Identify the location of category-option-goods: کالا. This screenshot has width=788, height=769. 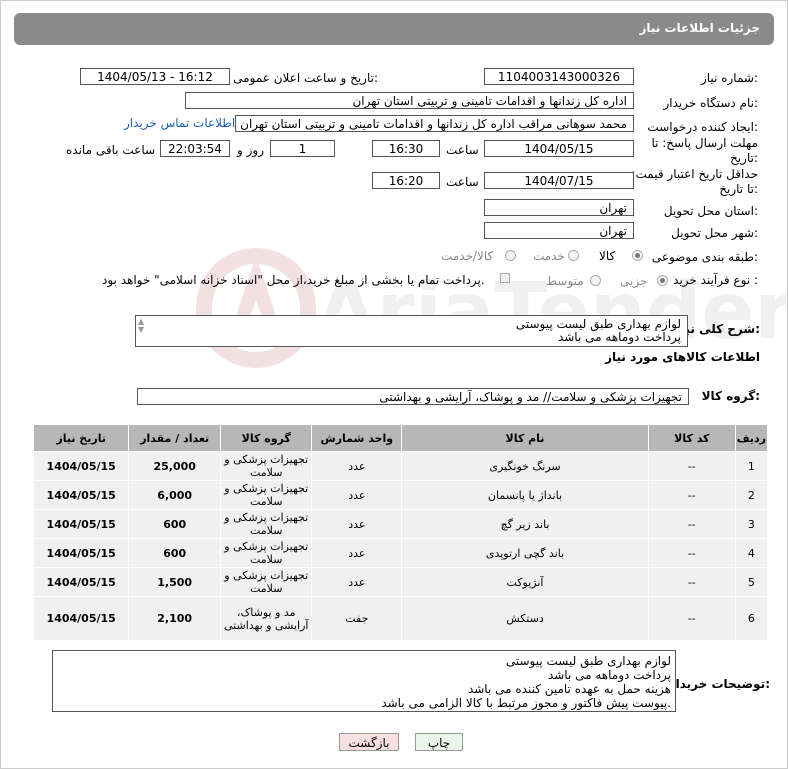
(607, 256).